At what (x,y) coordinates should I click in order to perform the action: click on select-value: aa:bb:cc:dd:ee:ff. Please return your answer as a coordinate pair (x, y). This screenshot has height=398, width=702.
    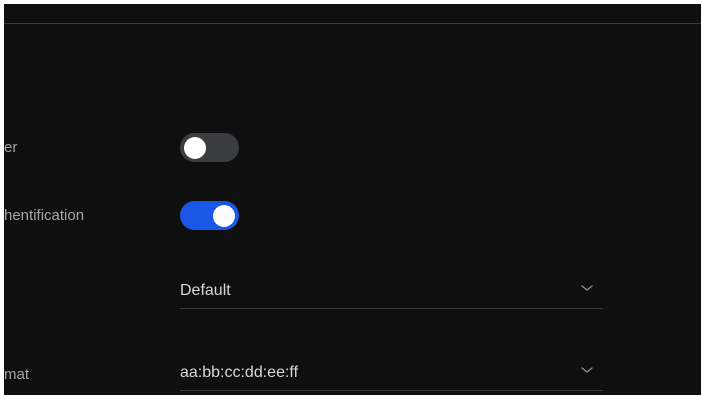
    Looking at the image, I should click on (239, 372).